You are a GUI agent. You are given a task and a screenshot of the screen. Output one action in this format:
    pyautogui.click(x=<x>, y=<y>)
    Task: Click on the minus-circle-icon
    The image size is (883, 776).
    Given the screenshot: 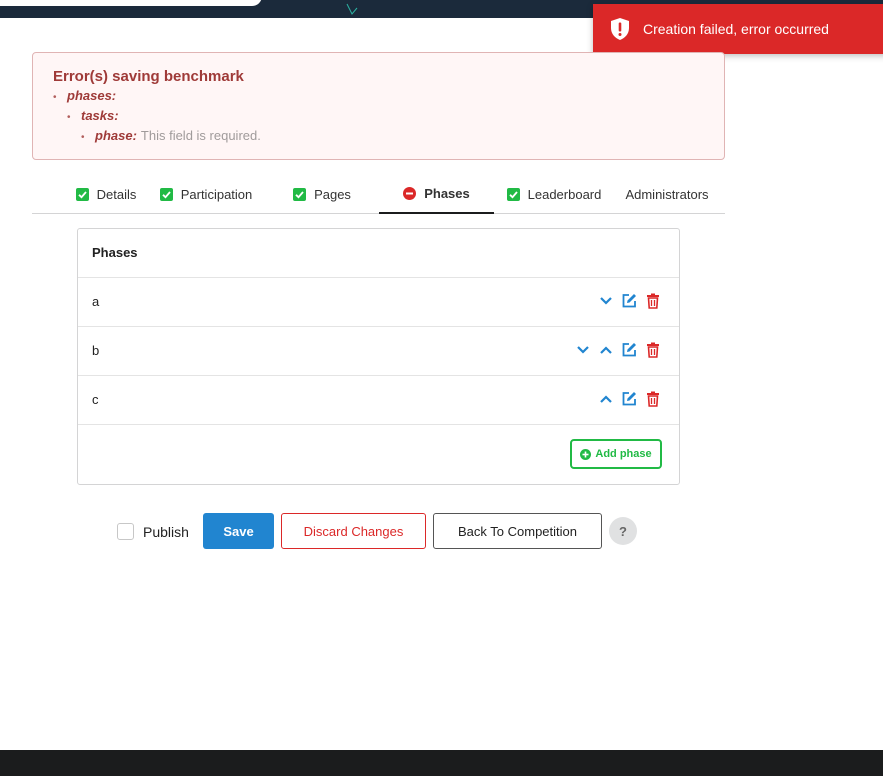 What is the action you would take?
    pyautogui.click(x=410, y=193)
    